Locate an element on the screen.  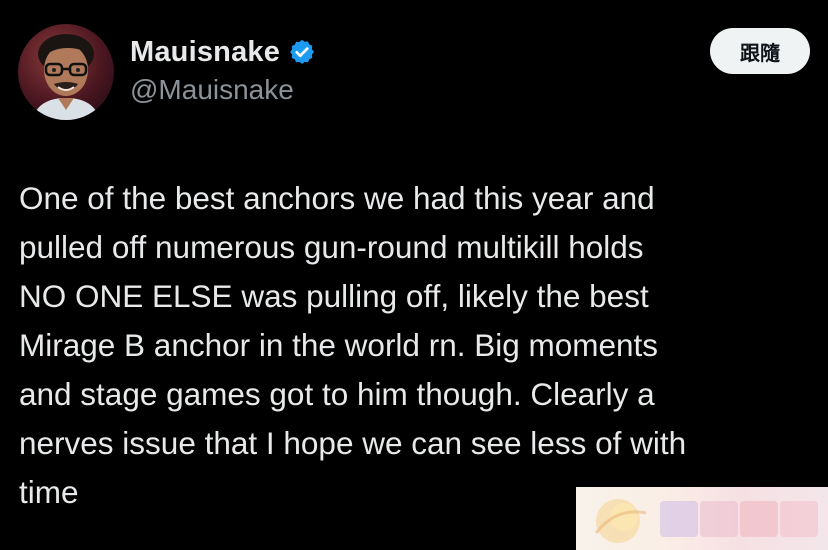
user-name-block: Mauisnake @Mauisnake is located at coordinates (223, 70).